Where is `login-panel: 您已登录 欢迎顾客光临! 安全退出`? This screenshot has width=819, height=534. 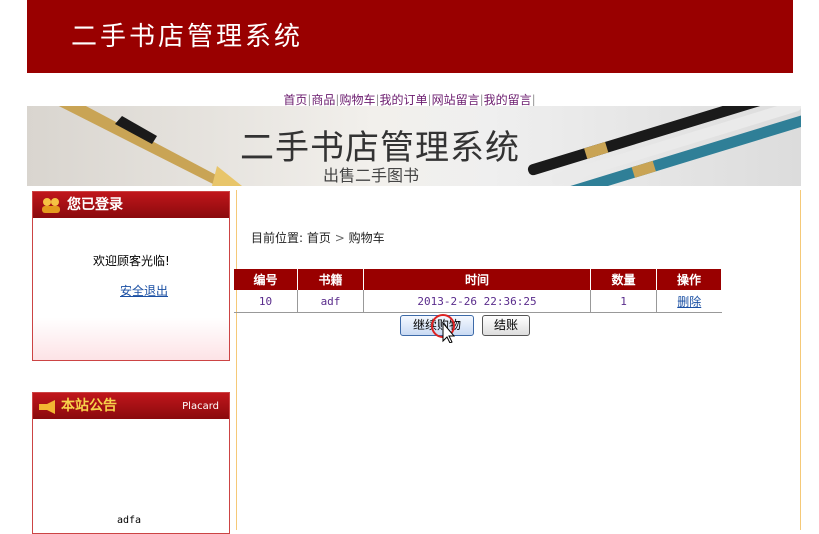
login-panel: 您已登录 欢迎顾客光临! 安全退出 is located at coordinates (131, 276).